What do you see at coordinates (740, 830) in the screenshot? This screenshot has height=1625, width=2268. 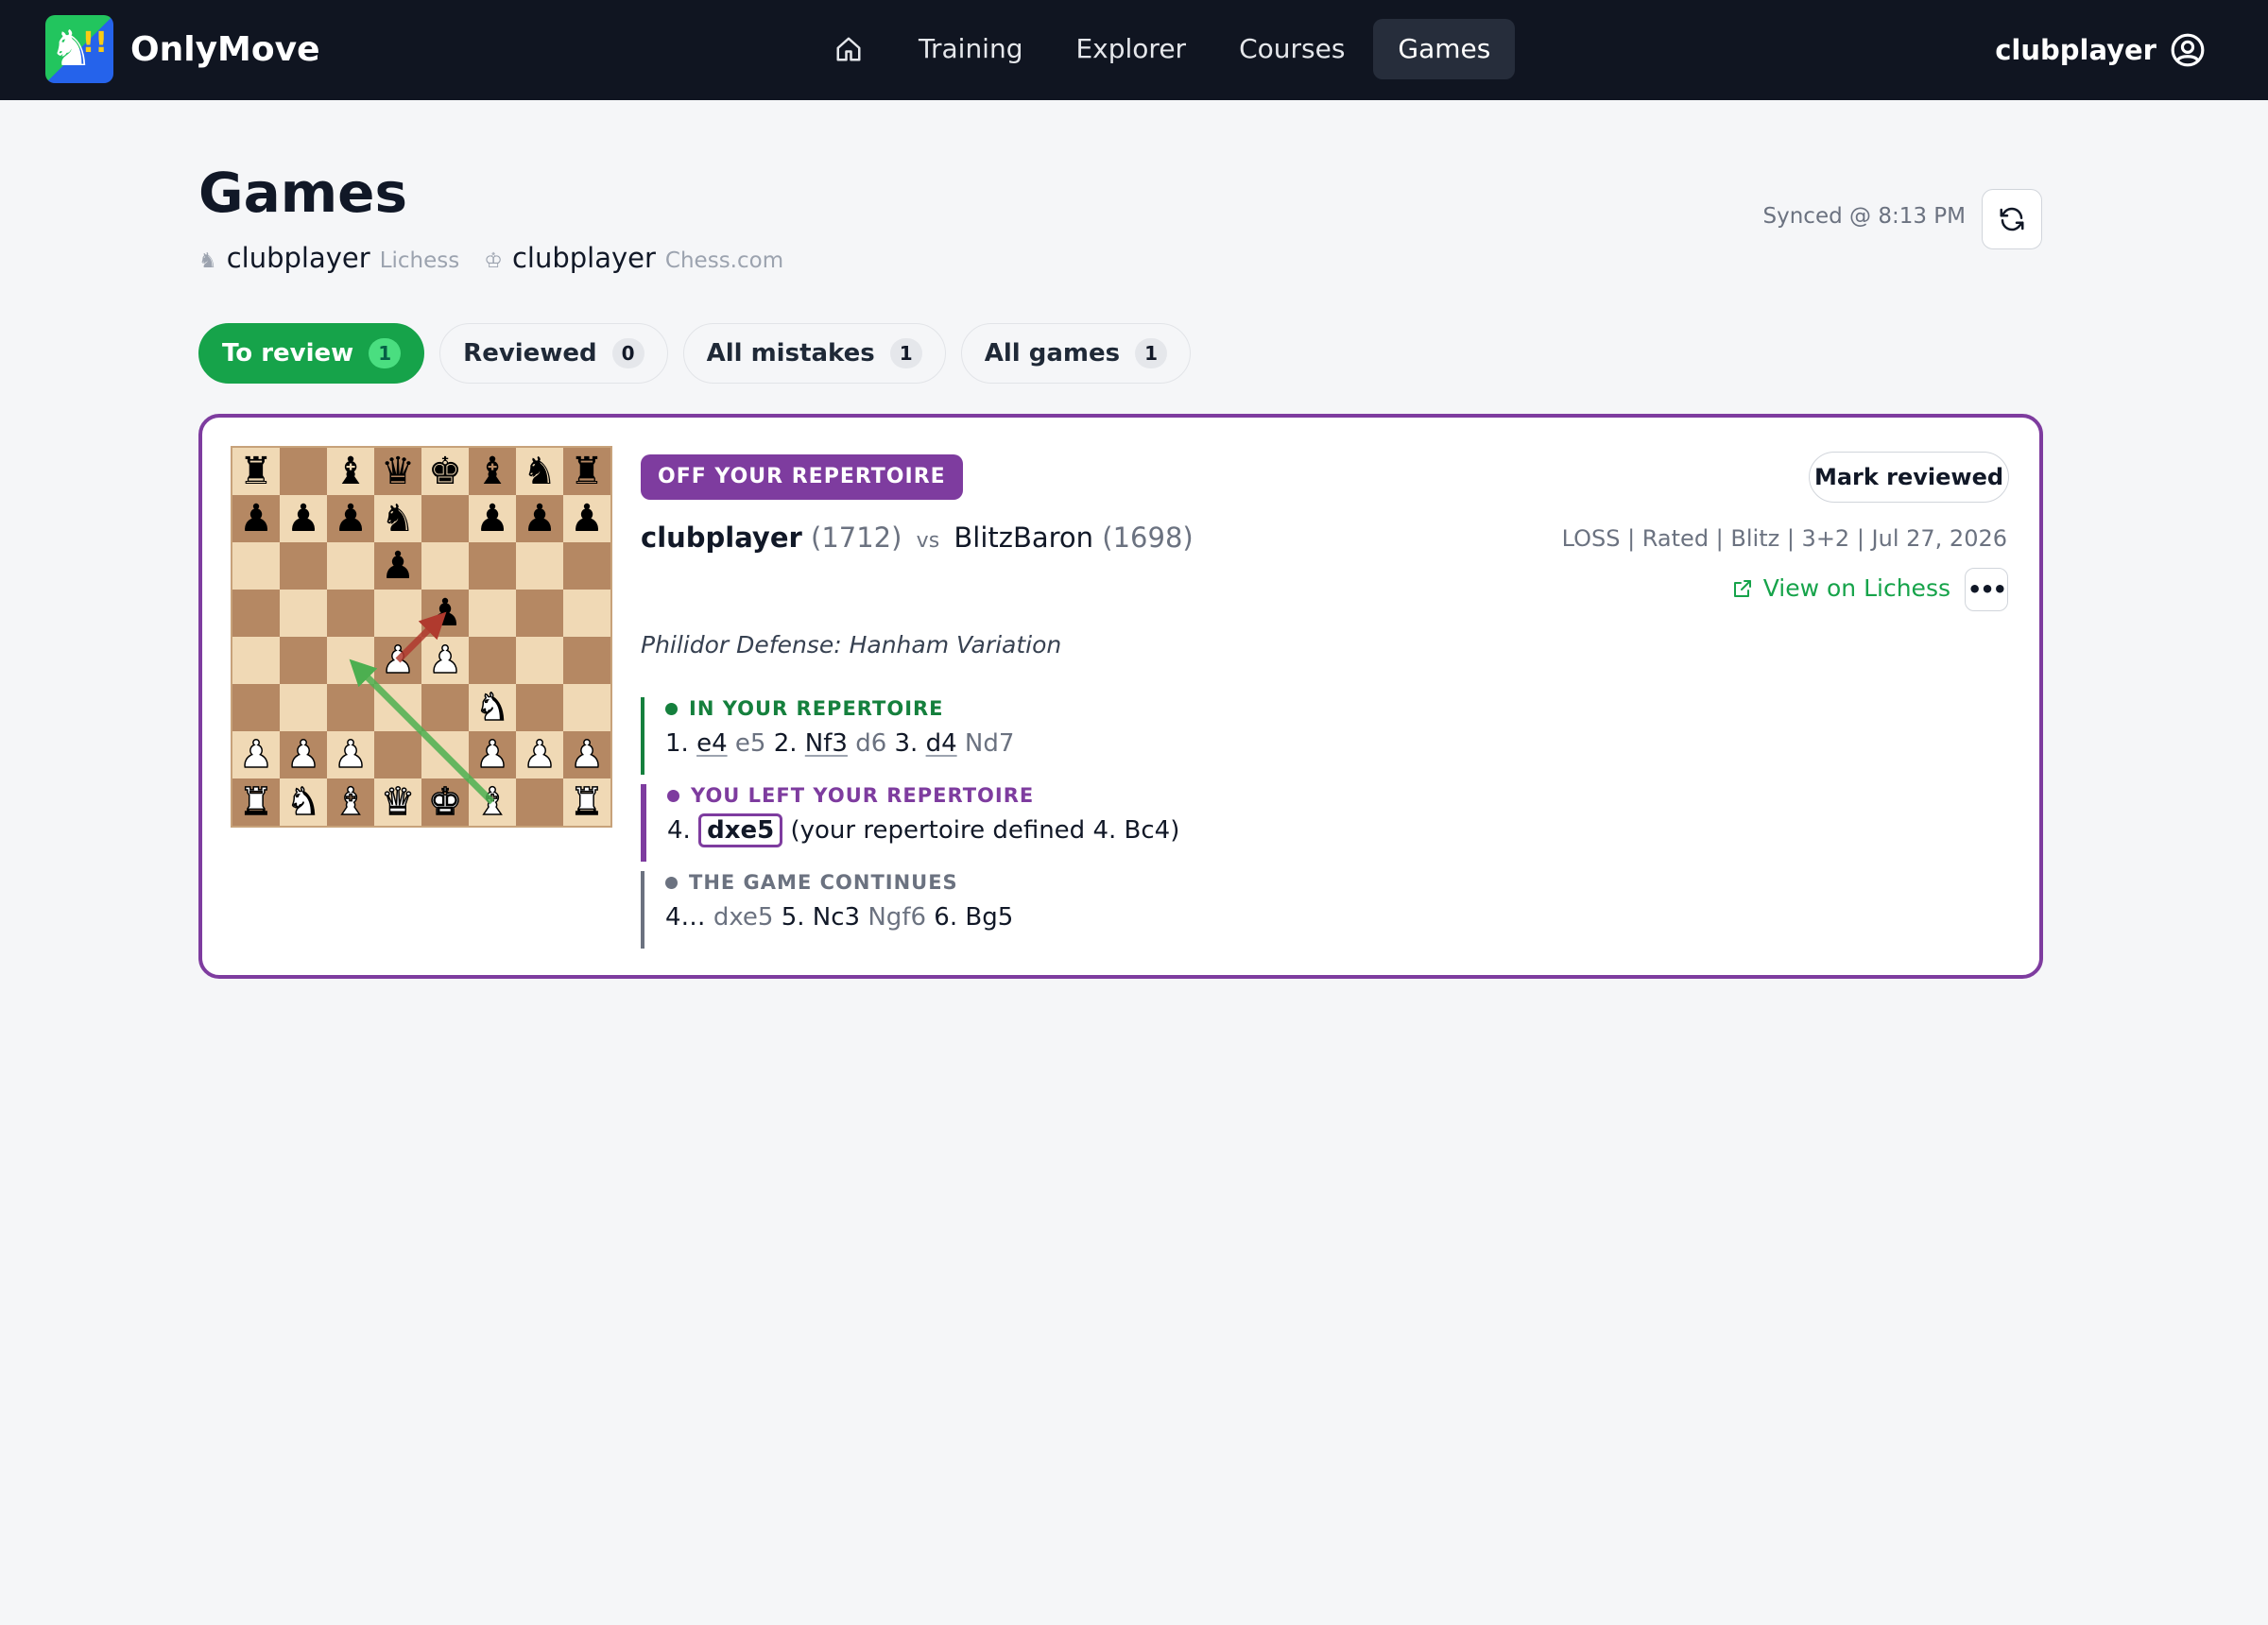 I see `played-move: dxe5` at bounding box center [740, 830].